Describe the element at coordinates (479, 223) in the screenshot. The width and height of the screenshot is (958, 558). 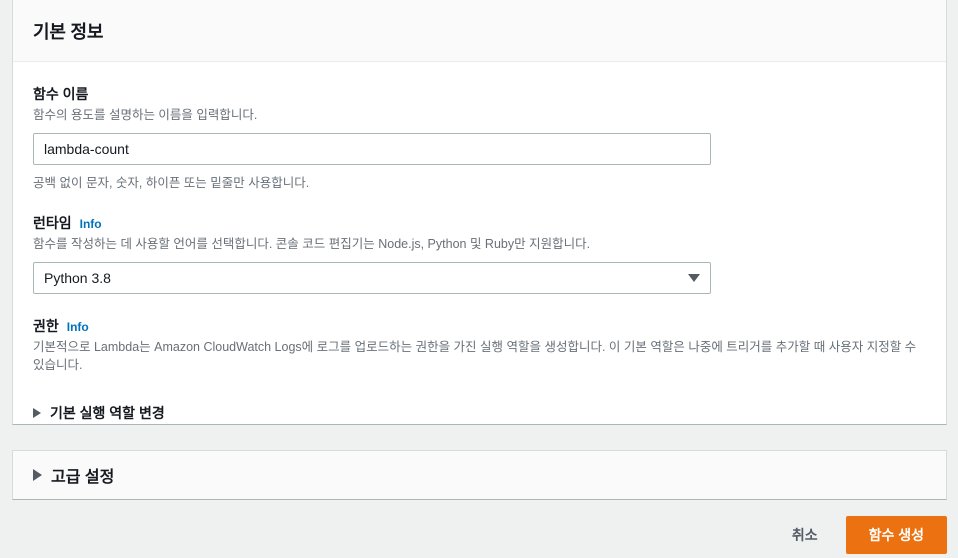
I see `runtime-label-row: 런타임 Info` at that location.